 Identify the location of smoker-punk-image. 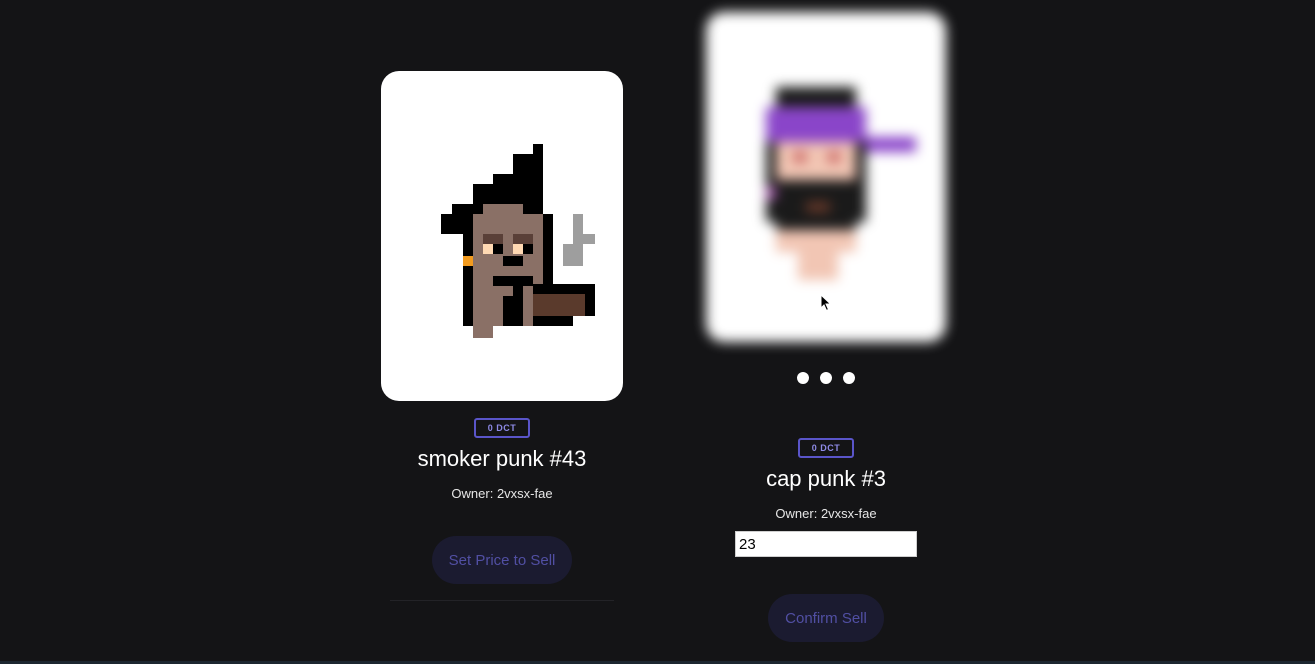
(518, 241).